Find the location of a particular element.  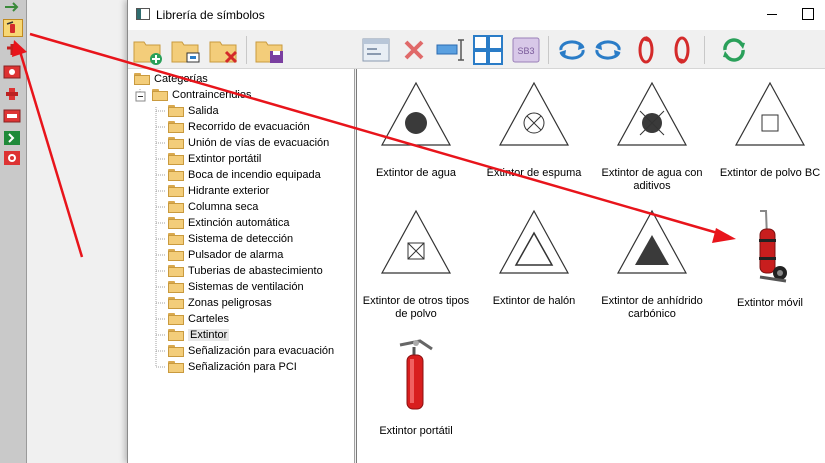

tree-group-contraincendios: Contraincendios is located at coordinates (202, 95).